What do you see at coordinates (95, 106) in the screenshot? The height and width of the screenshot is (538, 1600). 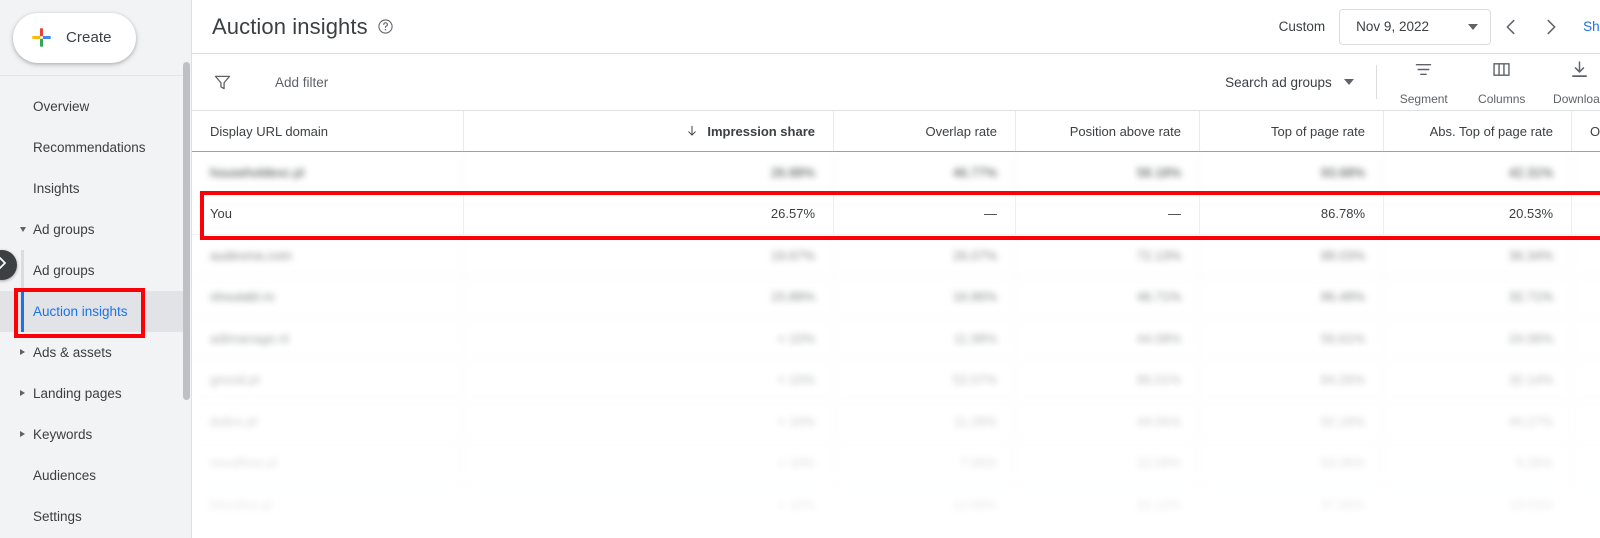 I see `sidebar-item-overview: Overview` at bounding box center [95, 106].